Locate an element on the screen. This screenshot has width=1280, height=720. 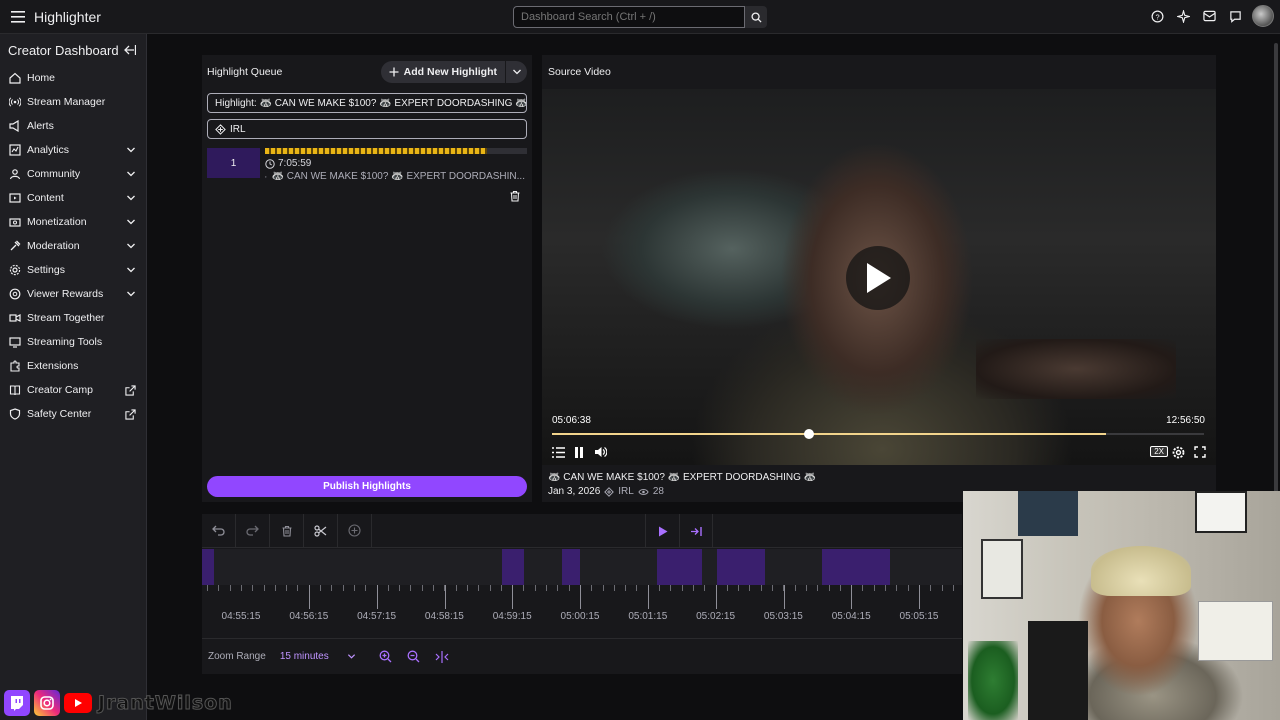
ruler-tick-label: 05:03:15 is located at coordinates (783, 616).